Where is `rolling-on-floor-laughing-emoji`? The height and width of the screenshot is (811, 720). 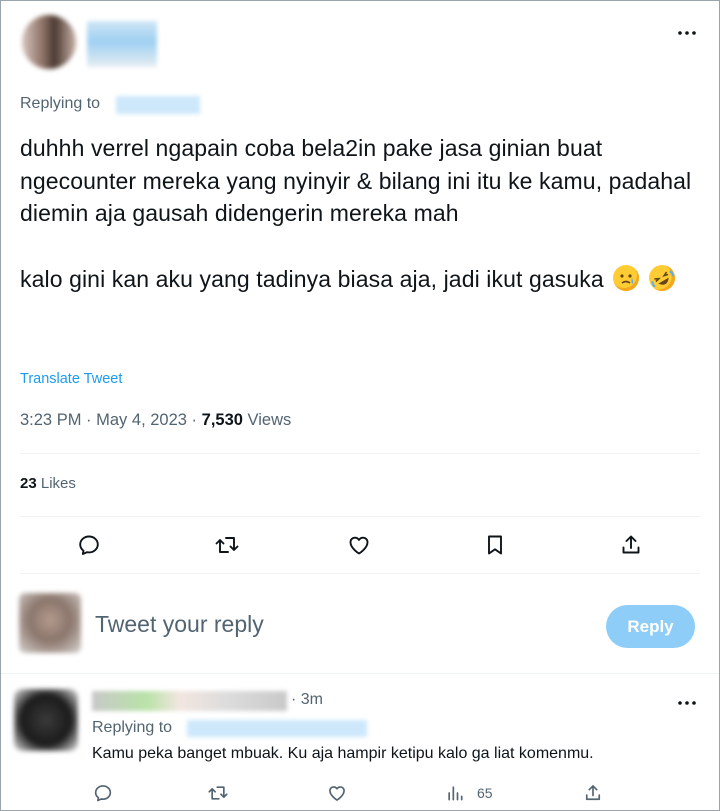
rolling-on-floor-laughing-emoji is located at coordinates (661, 277).